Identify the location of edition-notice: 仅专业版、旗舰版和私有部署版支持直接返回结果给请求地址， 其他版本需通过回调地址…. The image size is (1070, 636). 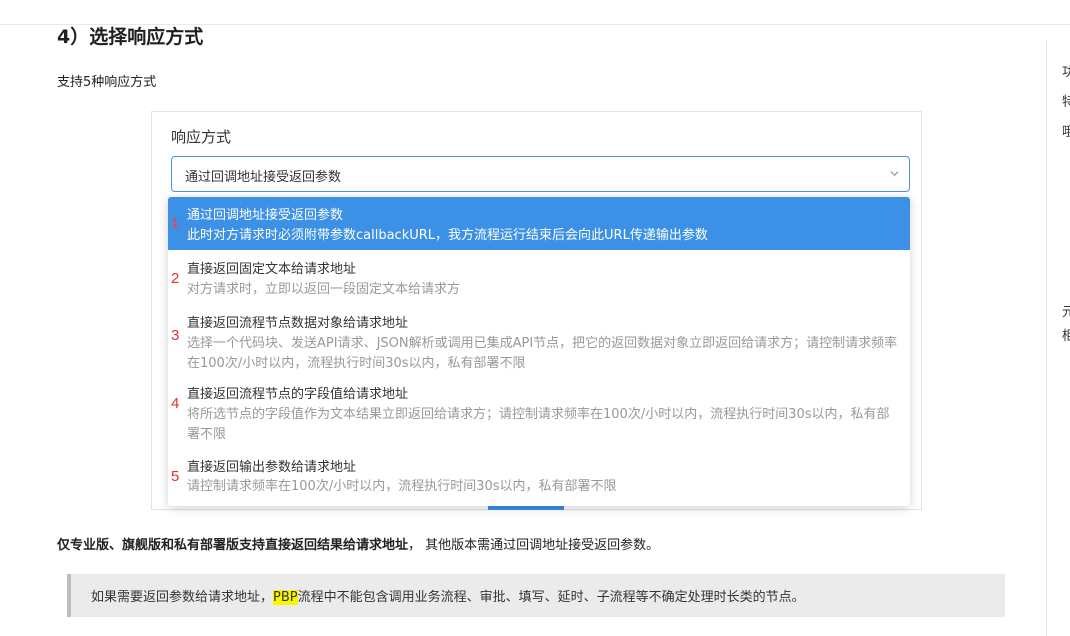
(358, 543).